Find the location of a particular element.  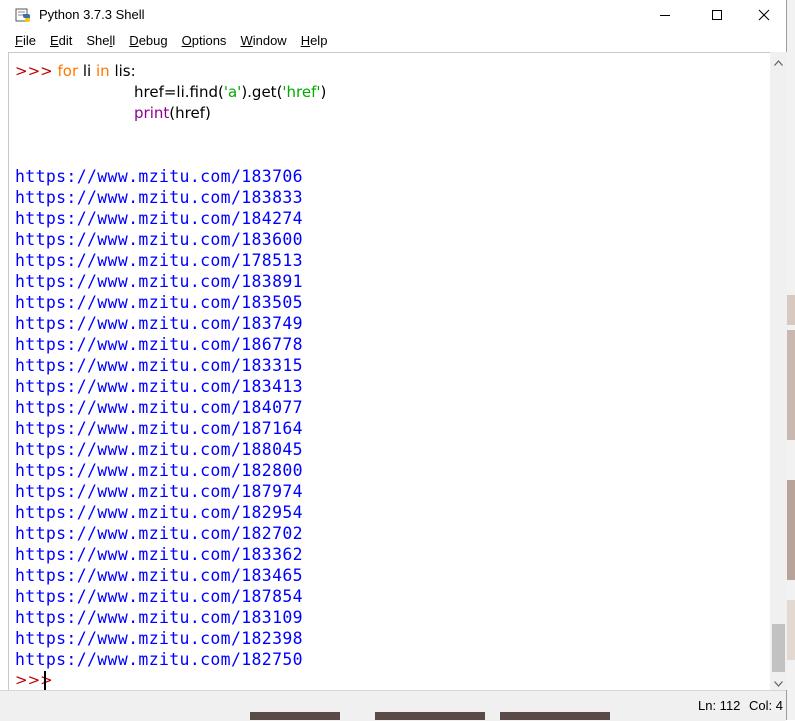

output-line: https://www.mzitu.com/183465 is located at coordinates (159, 575).